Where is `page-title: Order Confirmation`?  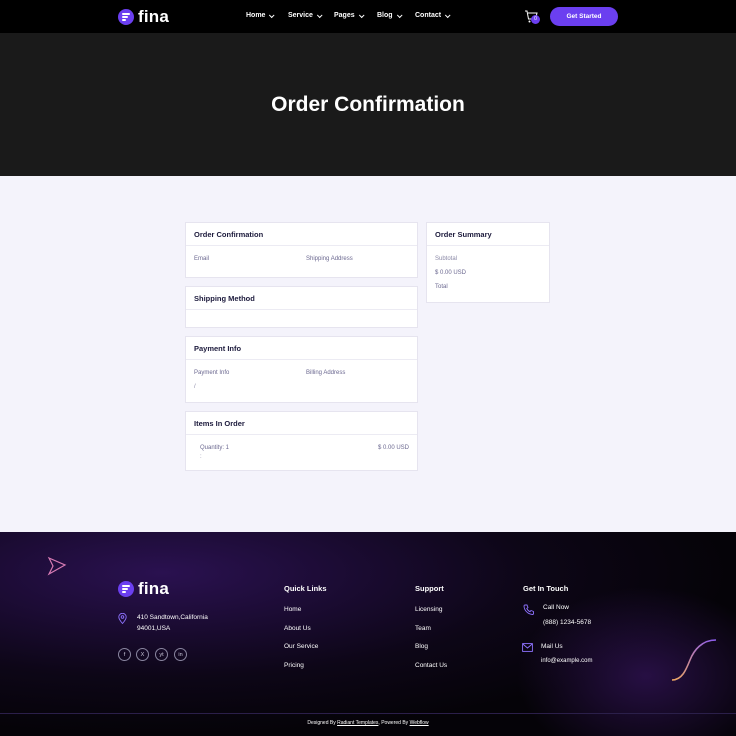
page-title: Order Confirmation is located at coordinates (368, 104).